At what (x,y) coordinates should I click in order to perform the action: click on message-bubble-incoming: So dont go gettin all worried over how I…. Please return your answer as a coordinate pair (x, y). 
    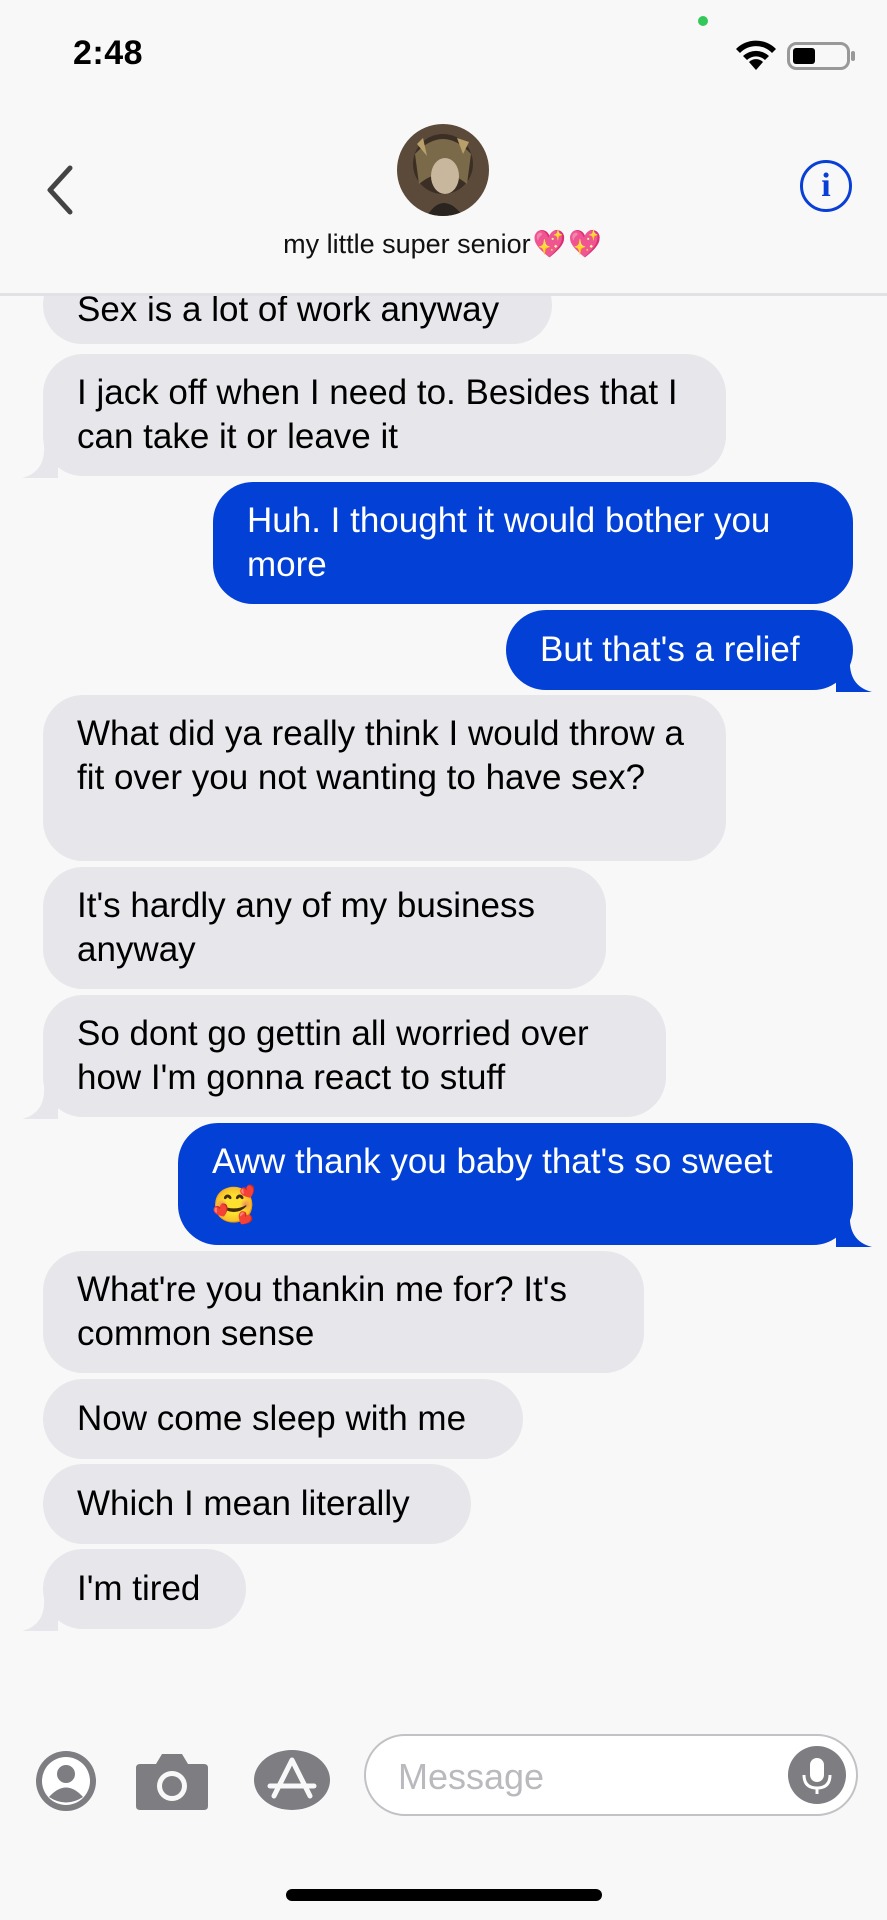
    Looking at the image, I should click on (354, 1056).